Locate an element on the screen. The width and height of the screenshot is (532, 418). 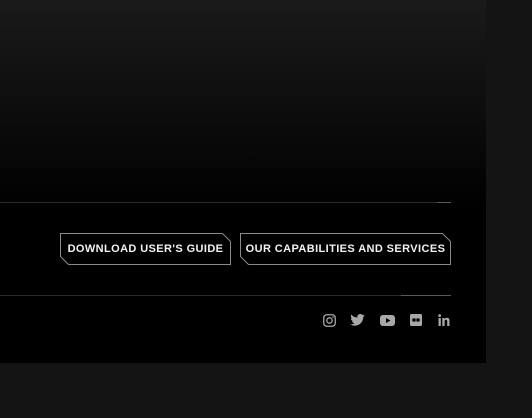
footer-divider-bottom is located at coordinates (225, 295).